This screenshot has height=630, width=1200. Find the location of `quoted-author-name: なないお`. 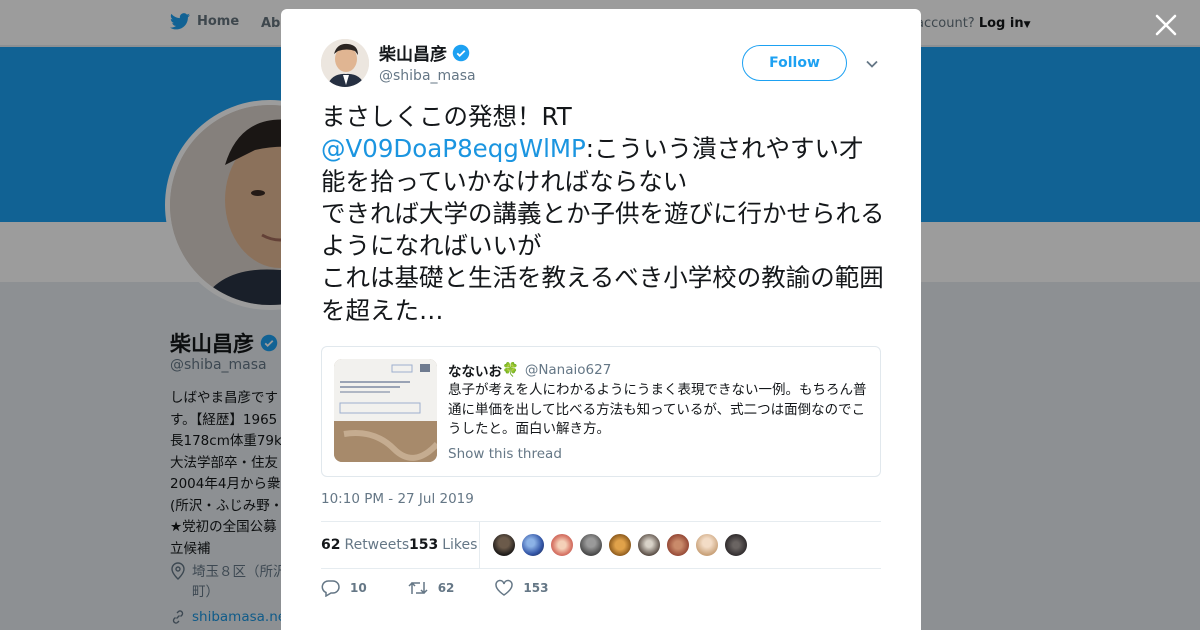

quoted-author-name: なないお is located at coordinates (475, 372).